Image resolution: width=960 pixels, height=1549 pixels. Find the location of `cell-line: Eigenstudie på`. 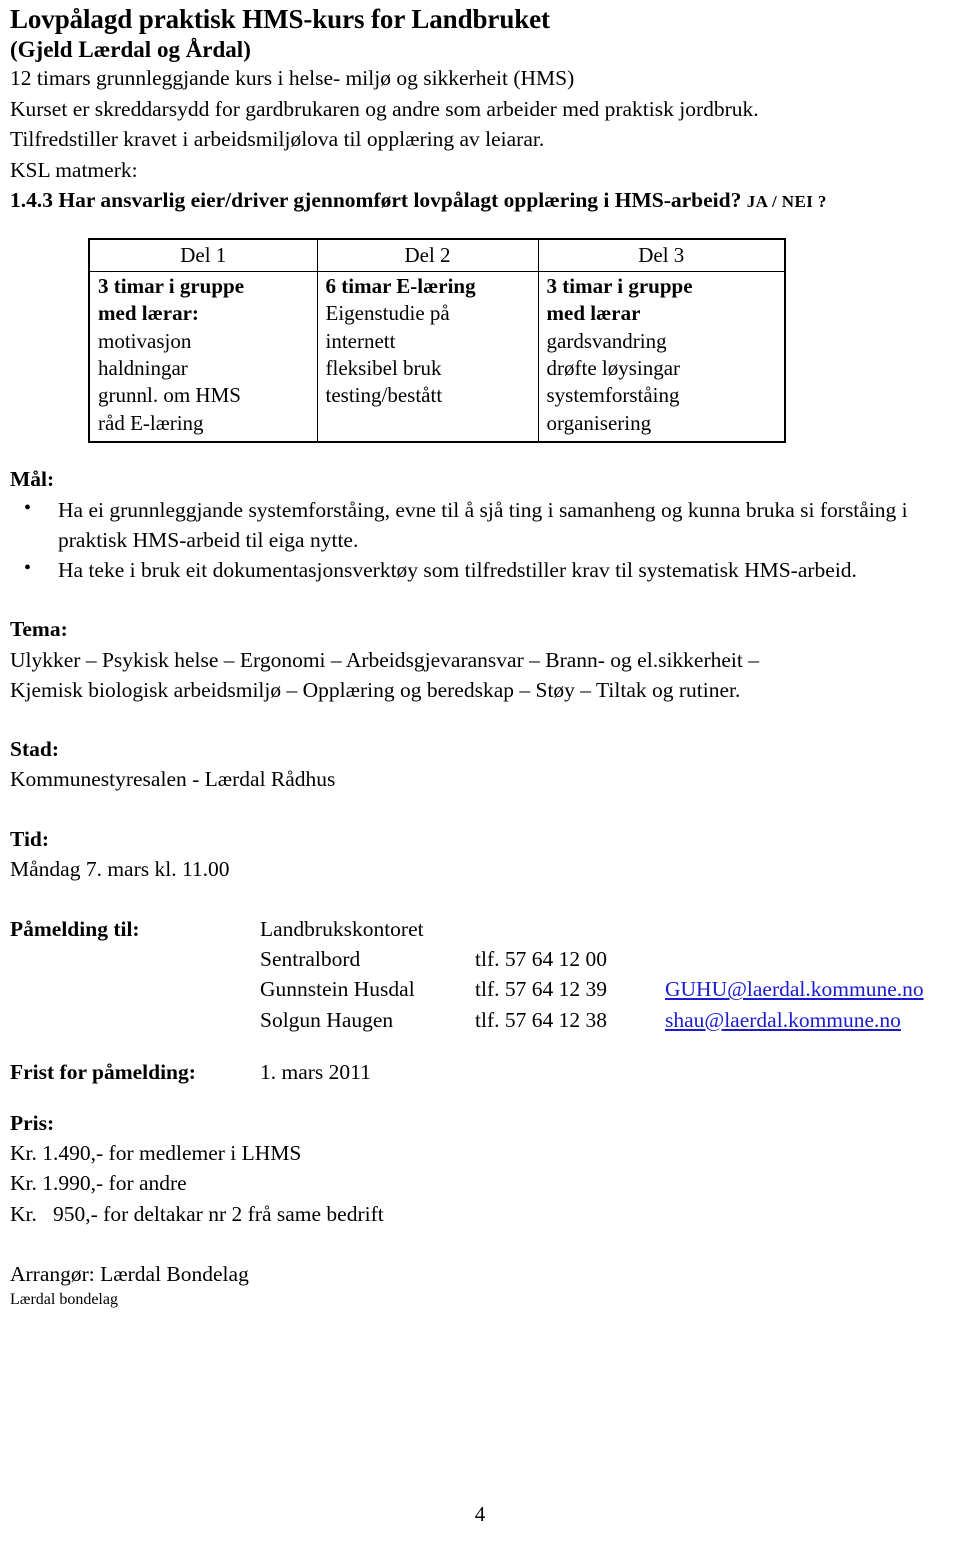

cell-line: Eigenstudie på is located at coordinates (387, 313).